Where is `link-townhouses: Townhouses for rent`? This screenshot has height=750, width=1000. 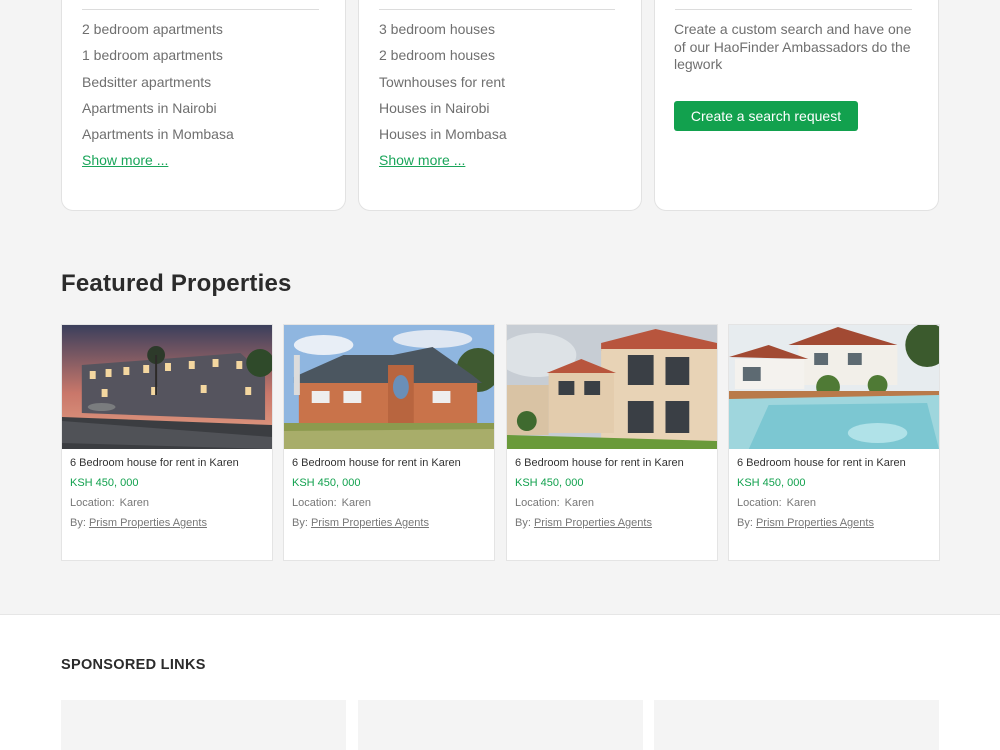
link-townhouses: Townhouses for rent is located at coordinates (443, 85).